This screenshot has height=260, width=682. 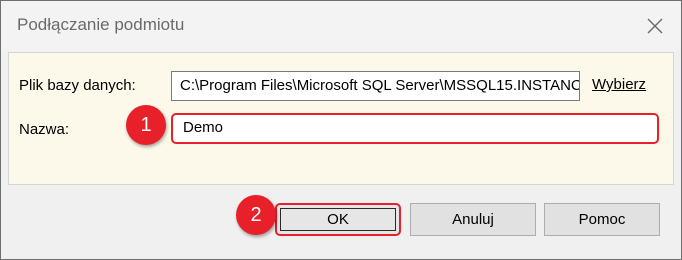 What do you see at coordinates (415, 128) in the screenshot?
I see `name-input: Demo` at bounding box center [415, 128].